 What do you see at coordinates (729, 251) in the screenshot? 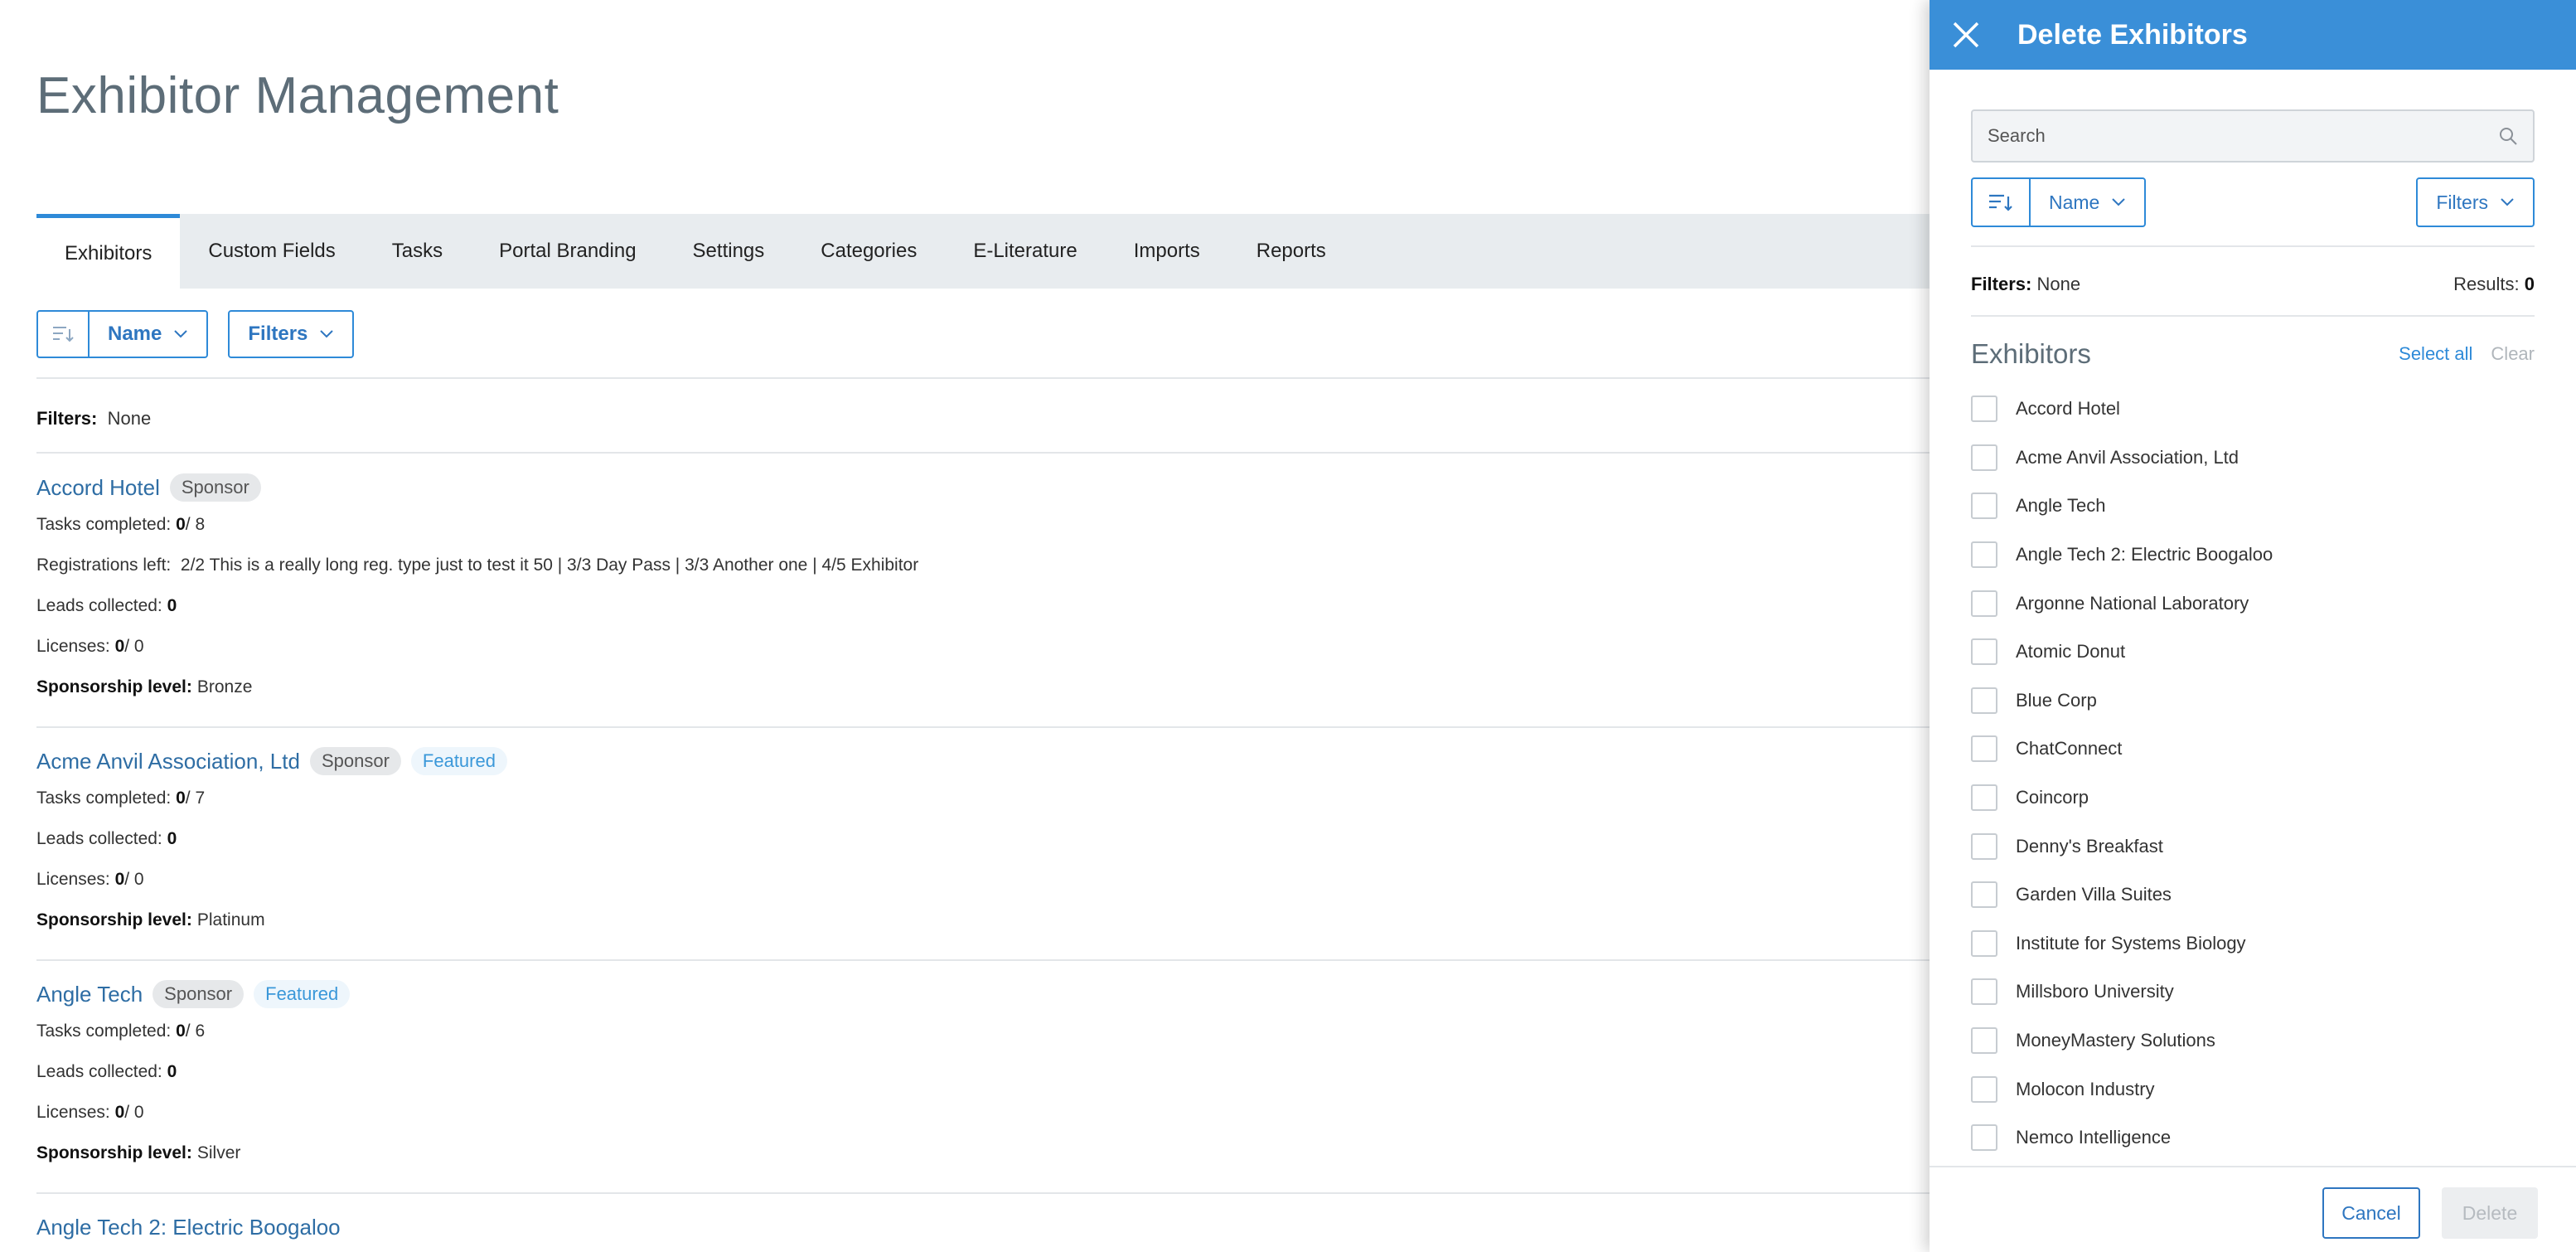
I see `tab-settings: Settings` at bounding box center [729, 251].